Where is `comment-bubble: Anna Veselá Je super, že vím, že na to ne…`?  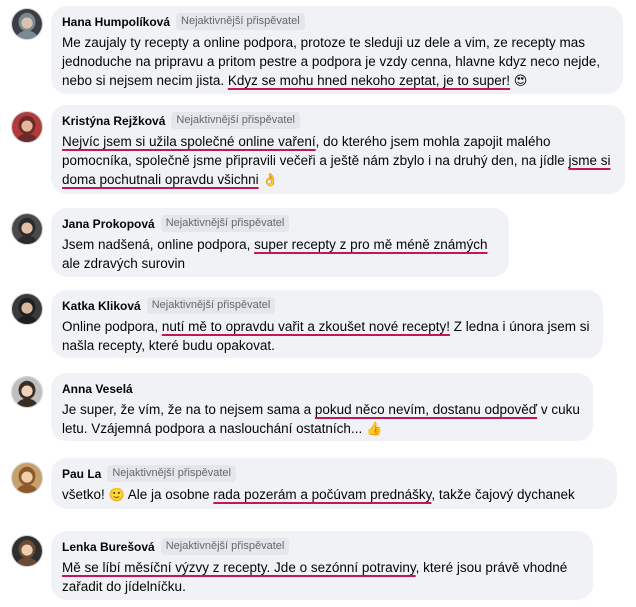
comment-bubble: Anna Veselá Je super, že vím, že na to ne… is located at coordinates (322, 407).